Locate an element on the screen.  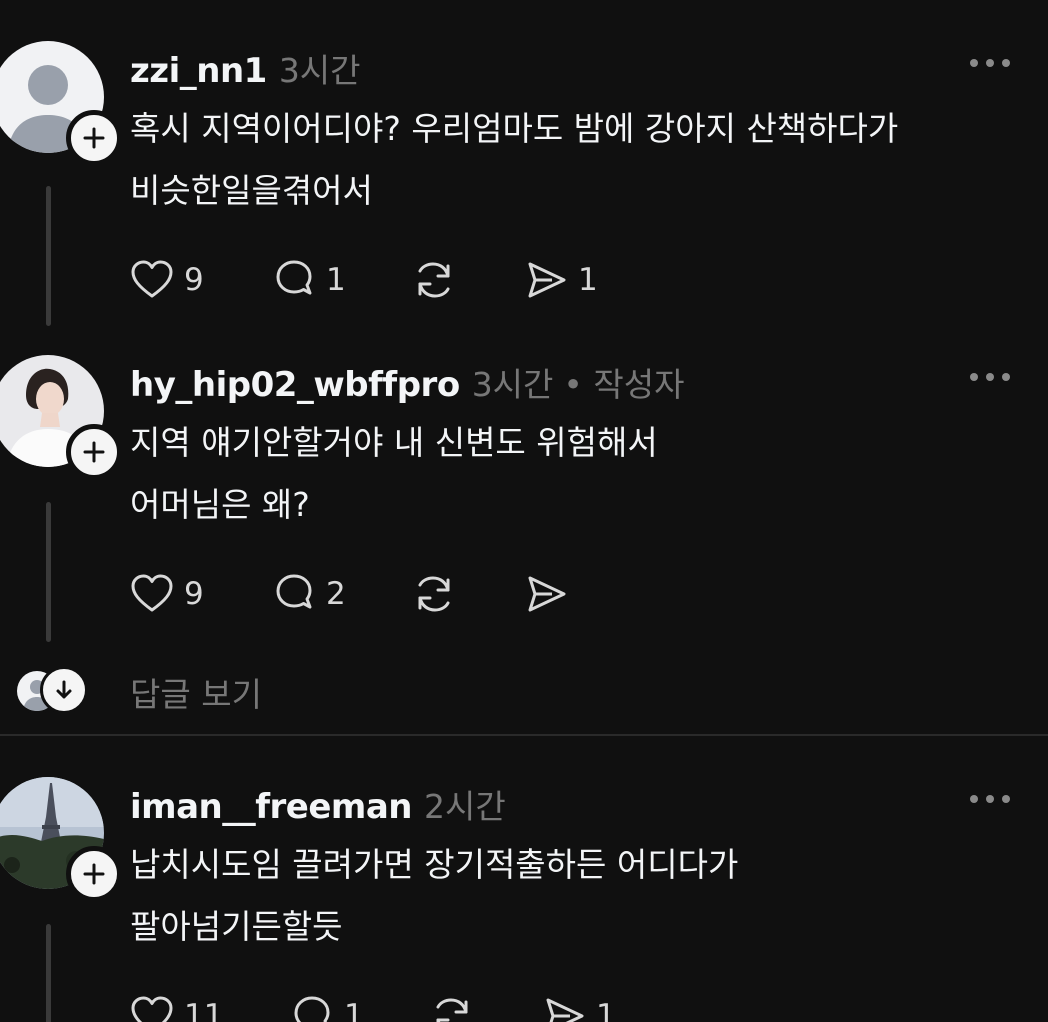
action-bar: 9 2 is located at coordinates (363, 594).